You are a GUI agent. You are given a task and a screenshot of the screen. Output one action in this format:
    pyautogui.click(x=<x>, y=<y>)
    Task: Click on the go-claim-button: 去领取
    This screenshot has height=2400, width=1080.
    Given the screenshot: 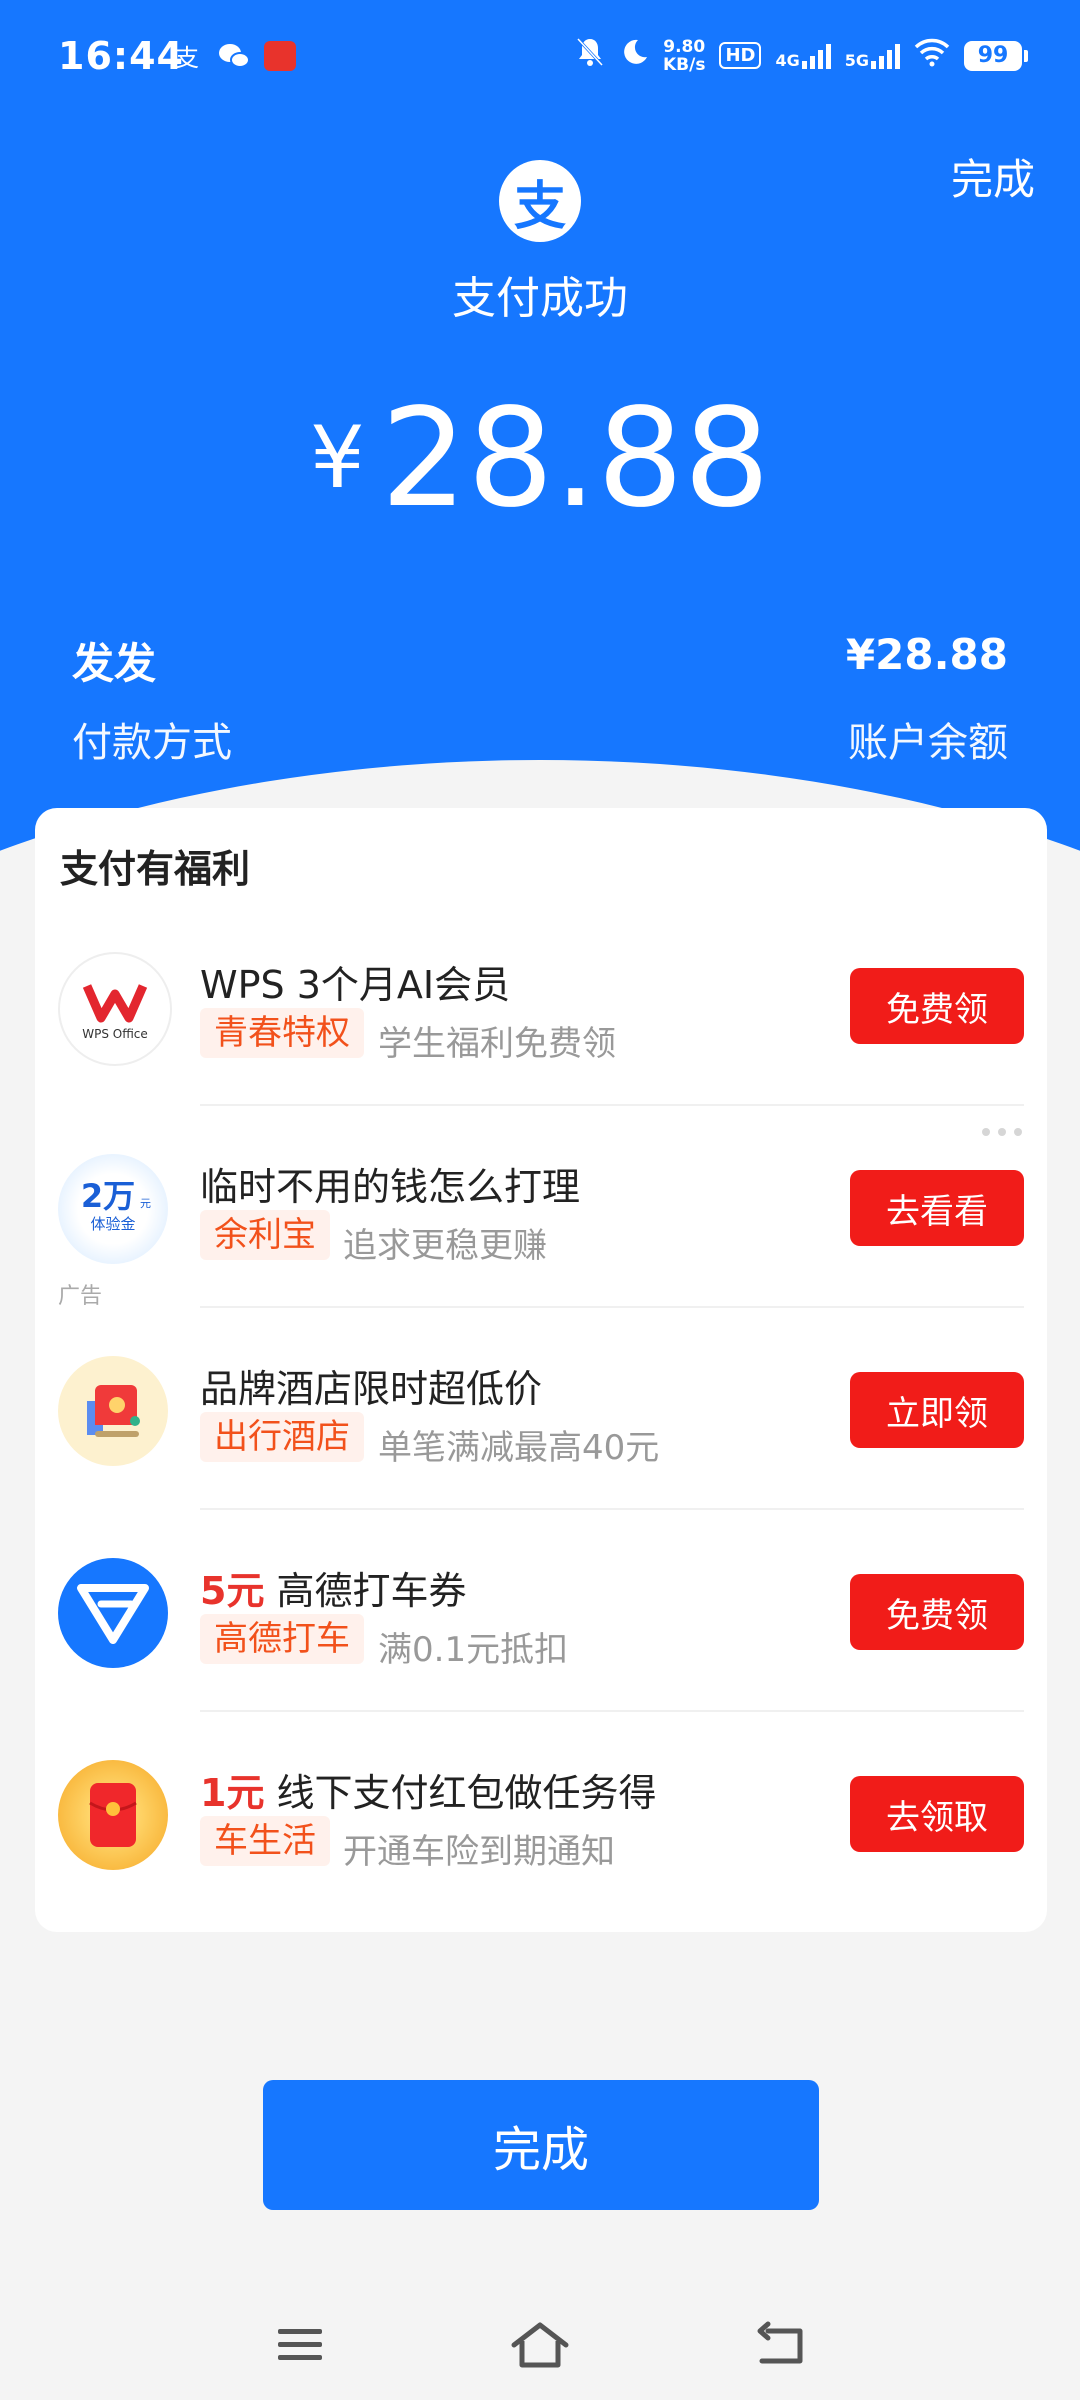 What is the action you would take?
    pyautogui.click(x=937, y=1814)
    